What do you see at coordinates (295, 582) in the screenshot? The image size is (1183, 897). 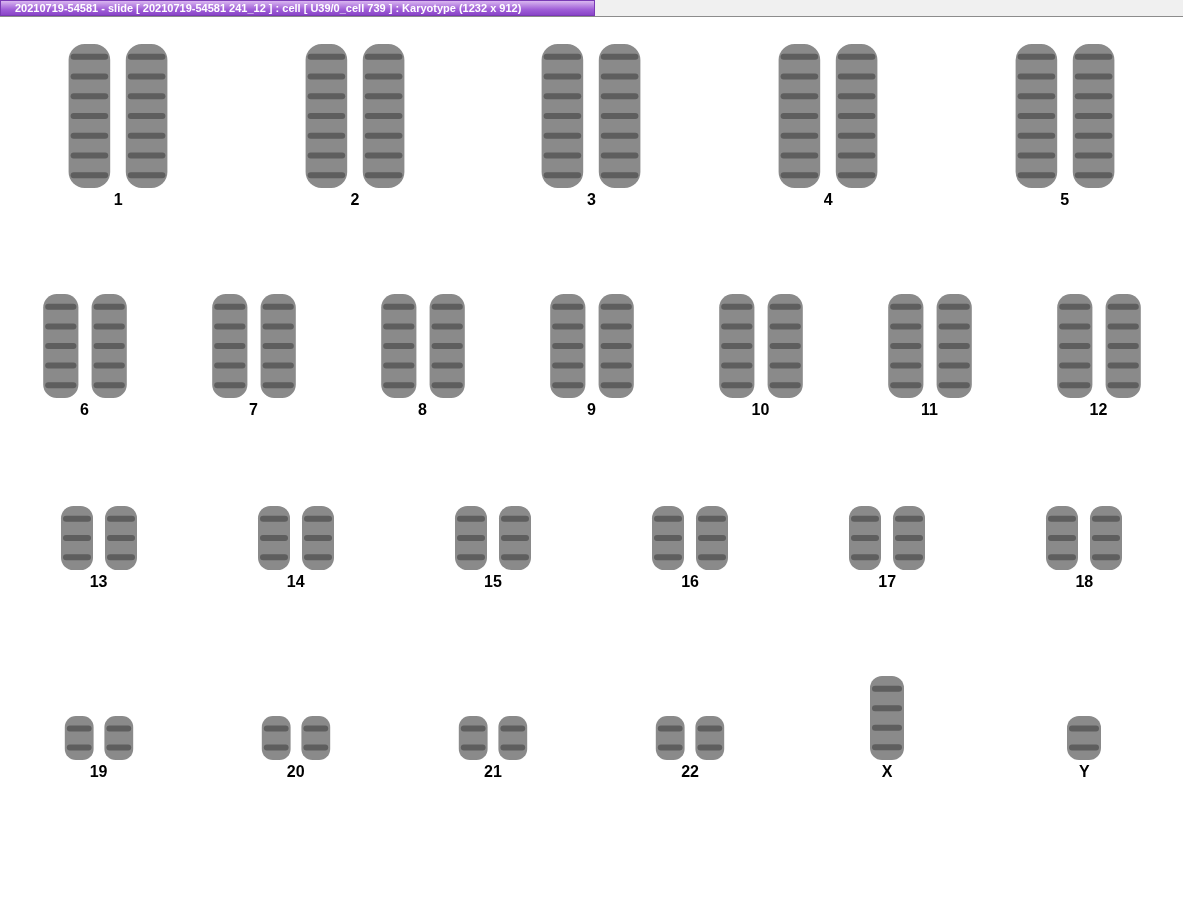 I see `chromosome-label: 14` at bounding box center [295, 582].